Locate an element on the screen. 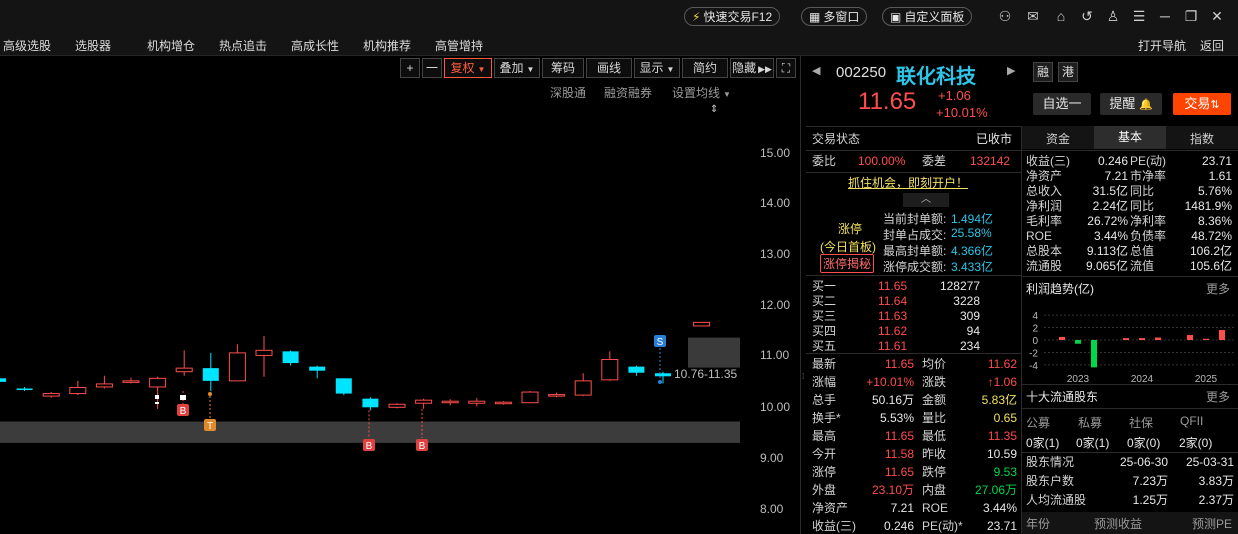 Image resolution: width=1238 pixels, height=534 pixels. watchlist-dropdown: 自选一 is located at coordinates (1062, 104).